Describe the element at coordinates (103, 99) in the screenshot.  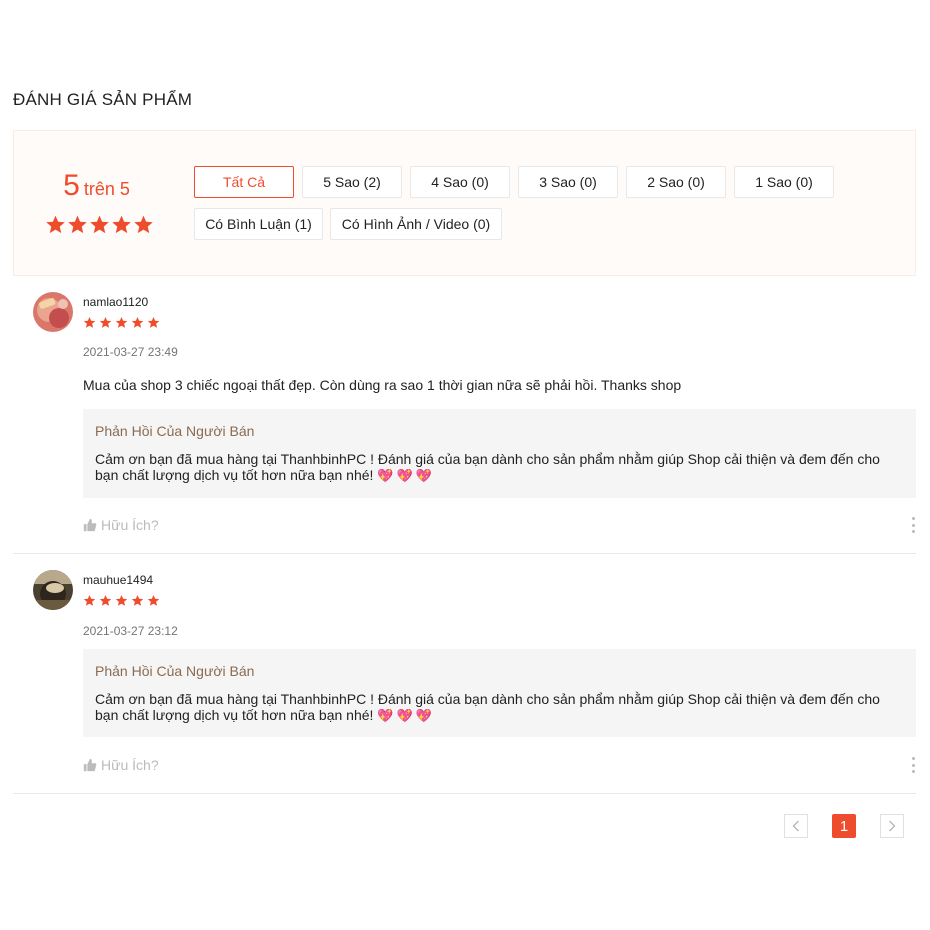
I see `section-title: ĐÁNH GIÁ SẢN PHẨM` at that location.